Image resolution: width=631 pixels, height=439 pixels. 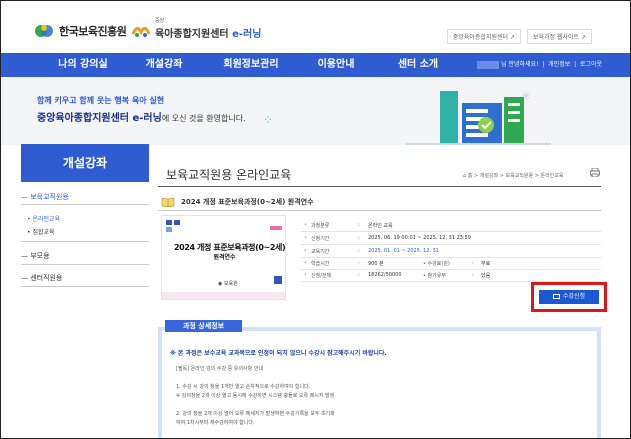 I want to click on detail-line: 1. 수강 시 강의 창을 1개만 열고 순차적으로 수강하여야 합니다., so click(x=243, y=387).